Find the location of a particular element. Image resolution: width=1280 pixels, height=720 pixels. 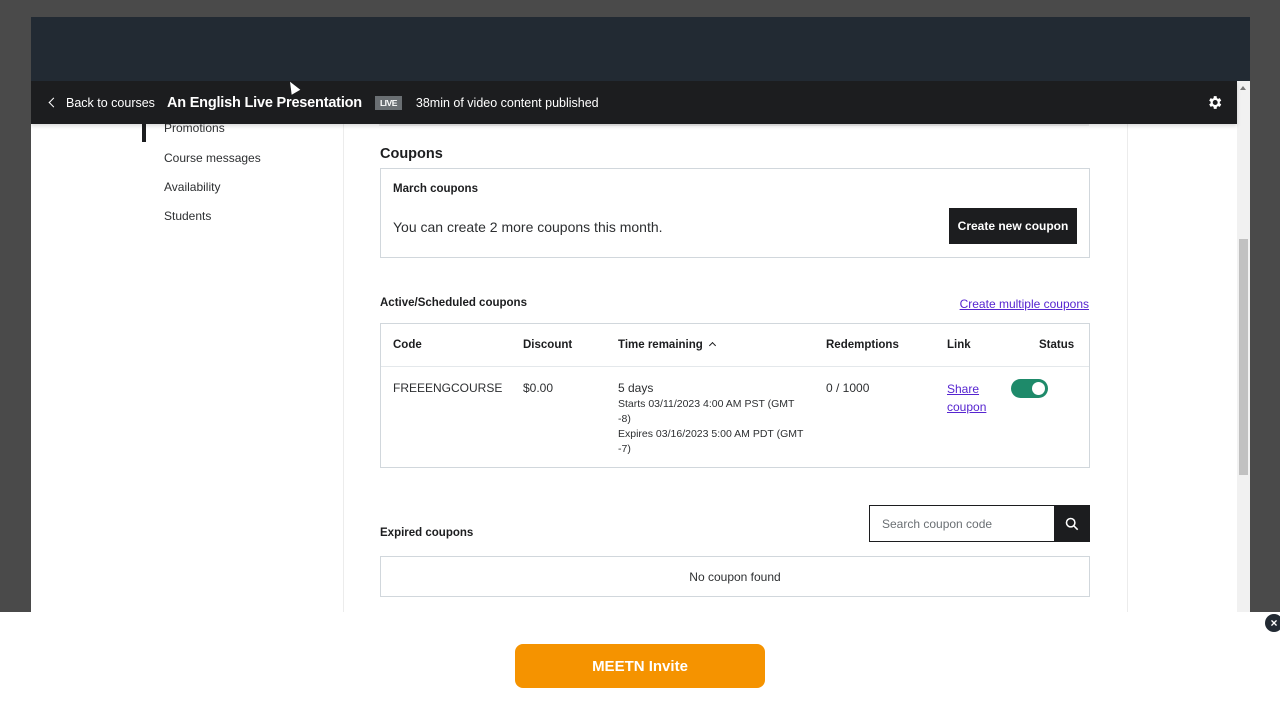

column-header-discount: Discount is located at coordinates (548, 345).